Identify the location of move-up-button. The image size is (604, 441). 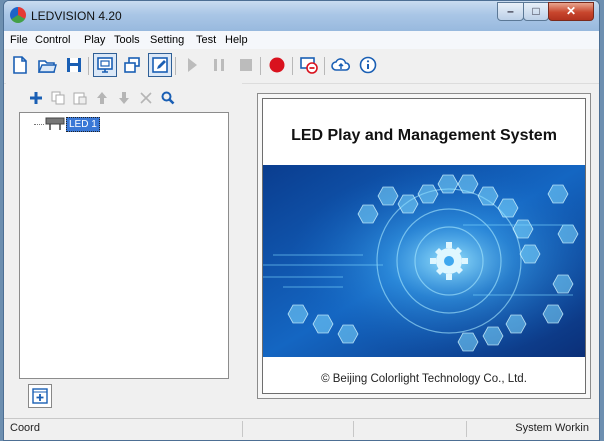
(102, 98).